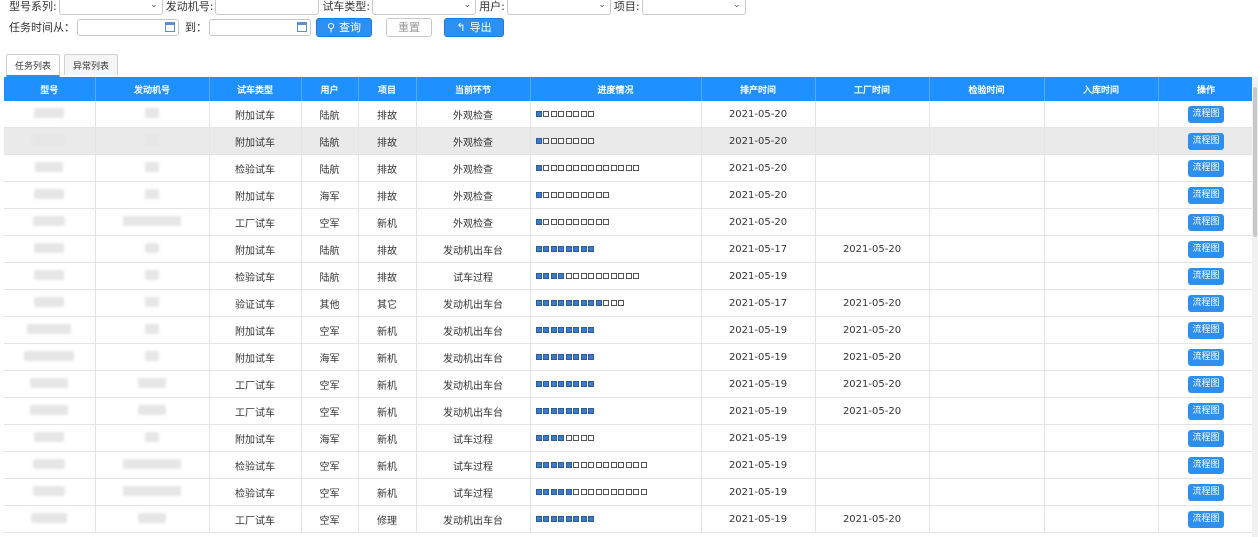 This screenshot has height=537, width=1258. What do you see at coordinates (629, 519) in the screenshot?
I see `table-row: 工厂试车 空军 修理 发动机出车台 2021-05-19 2021-05-20 流程图` at bounding box center [629, 519].